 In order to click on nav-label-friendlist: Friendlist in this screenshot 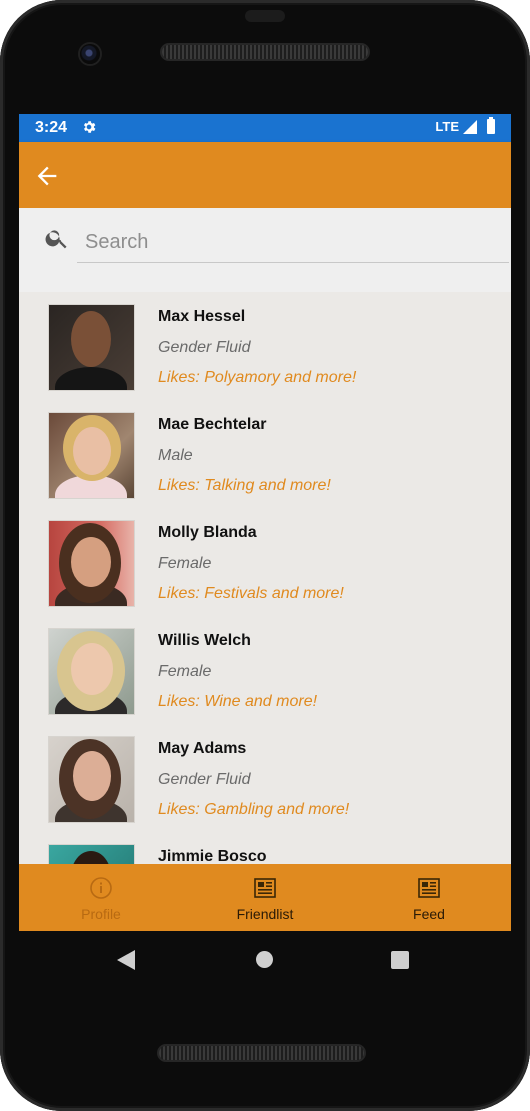, I will do `click(265, 914)`.